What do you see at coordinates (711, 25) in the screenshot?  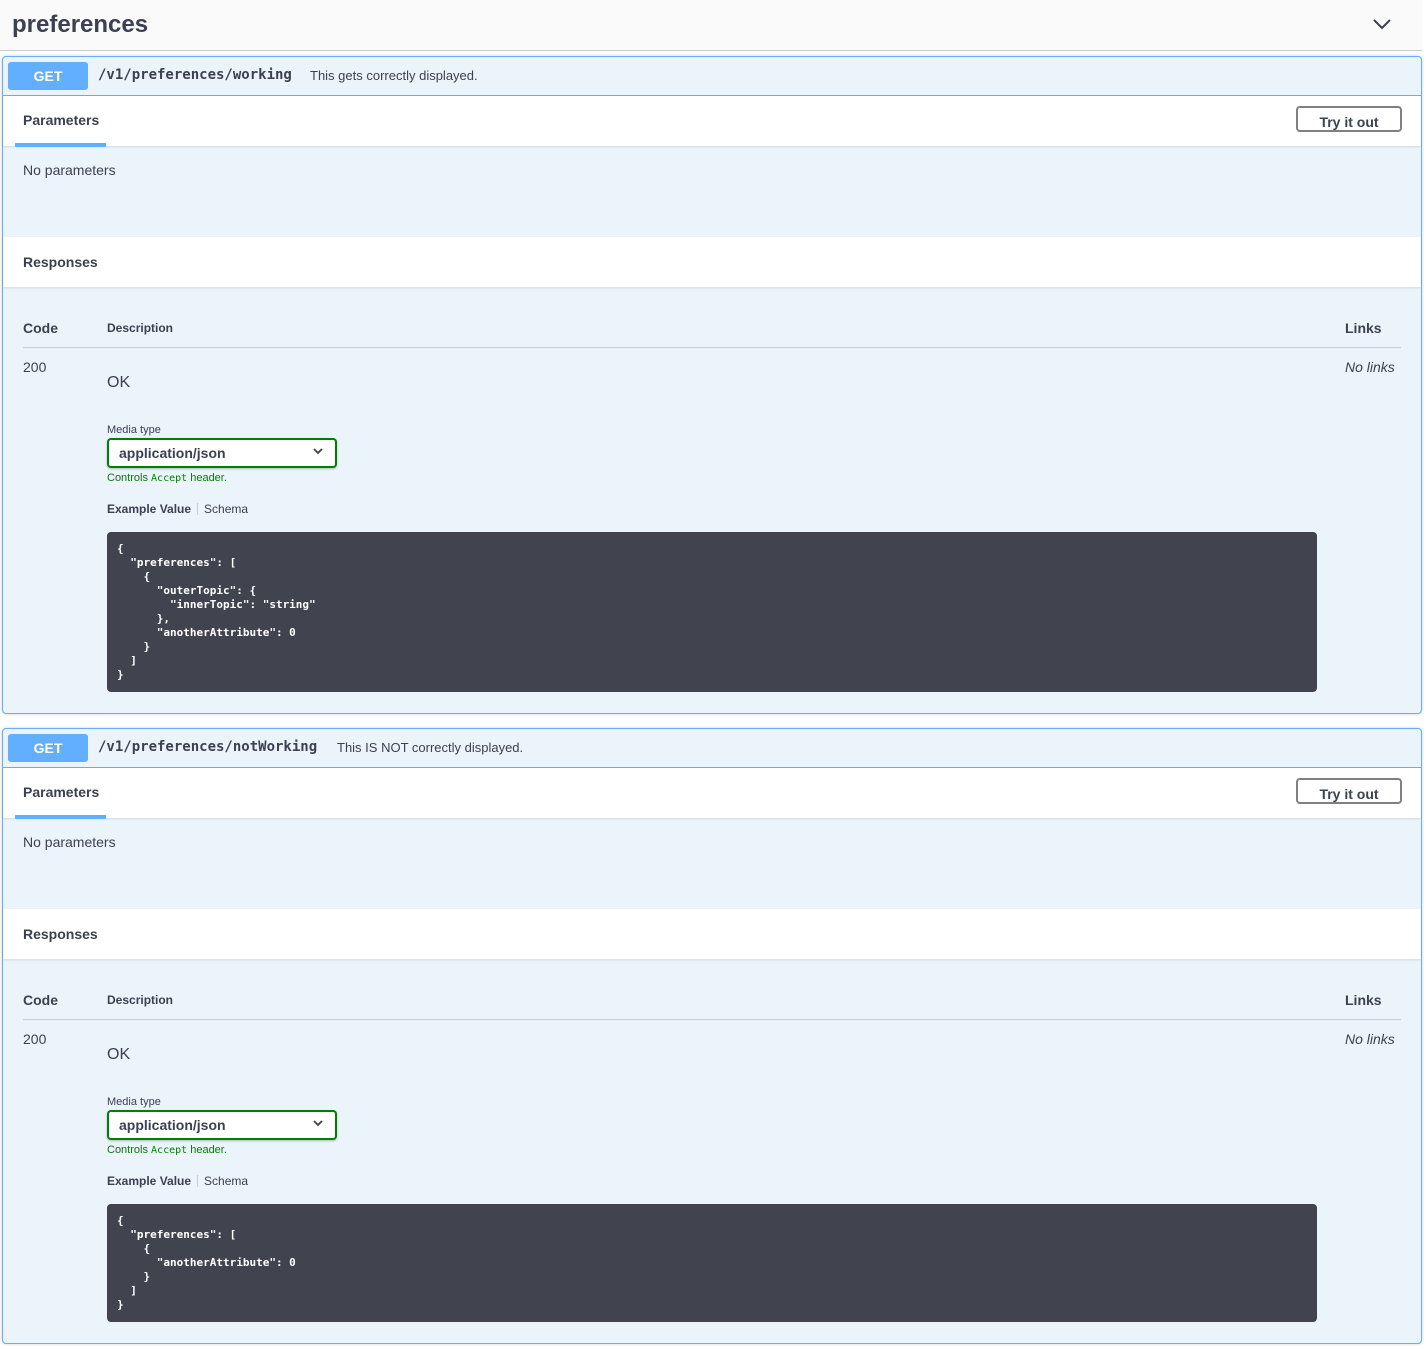 I see `tag-header: preferences` at bounding box center [711, 25].